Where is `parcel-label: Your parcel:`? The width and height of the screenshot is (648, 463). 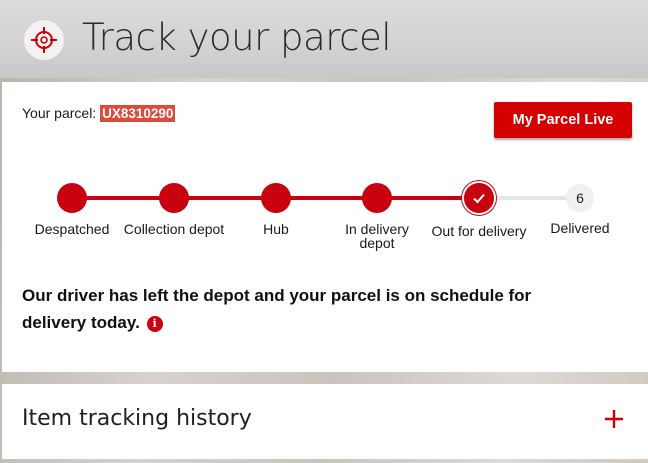
parcel-label: Your parcel: is located at coordinates (59, 113).